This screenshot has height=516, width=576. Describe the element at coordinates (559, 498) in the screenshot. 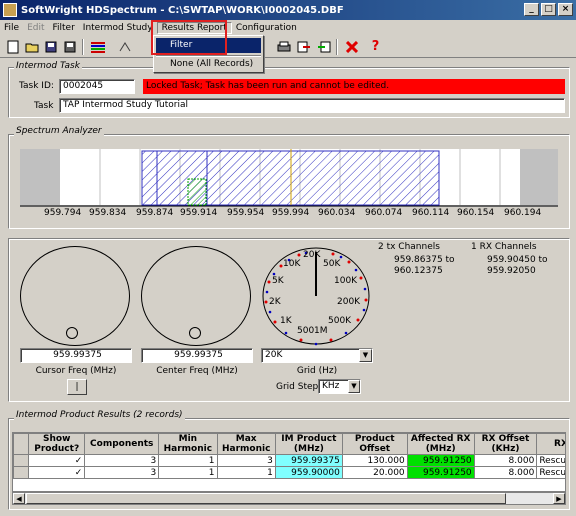

I see `scroll-right-icon: ▶` at that location.